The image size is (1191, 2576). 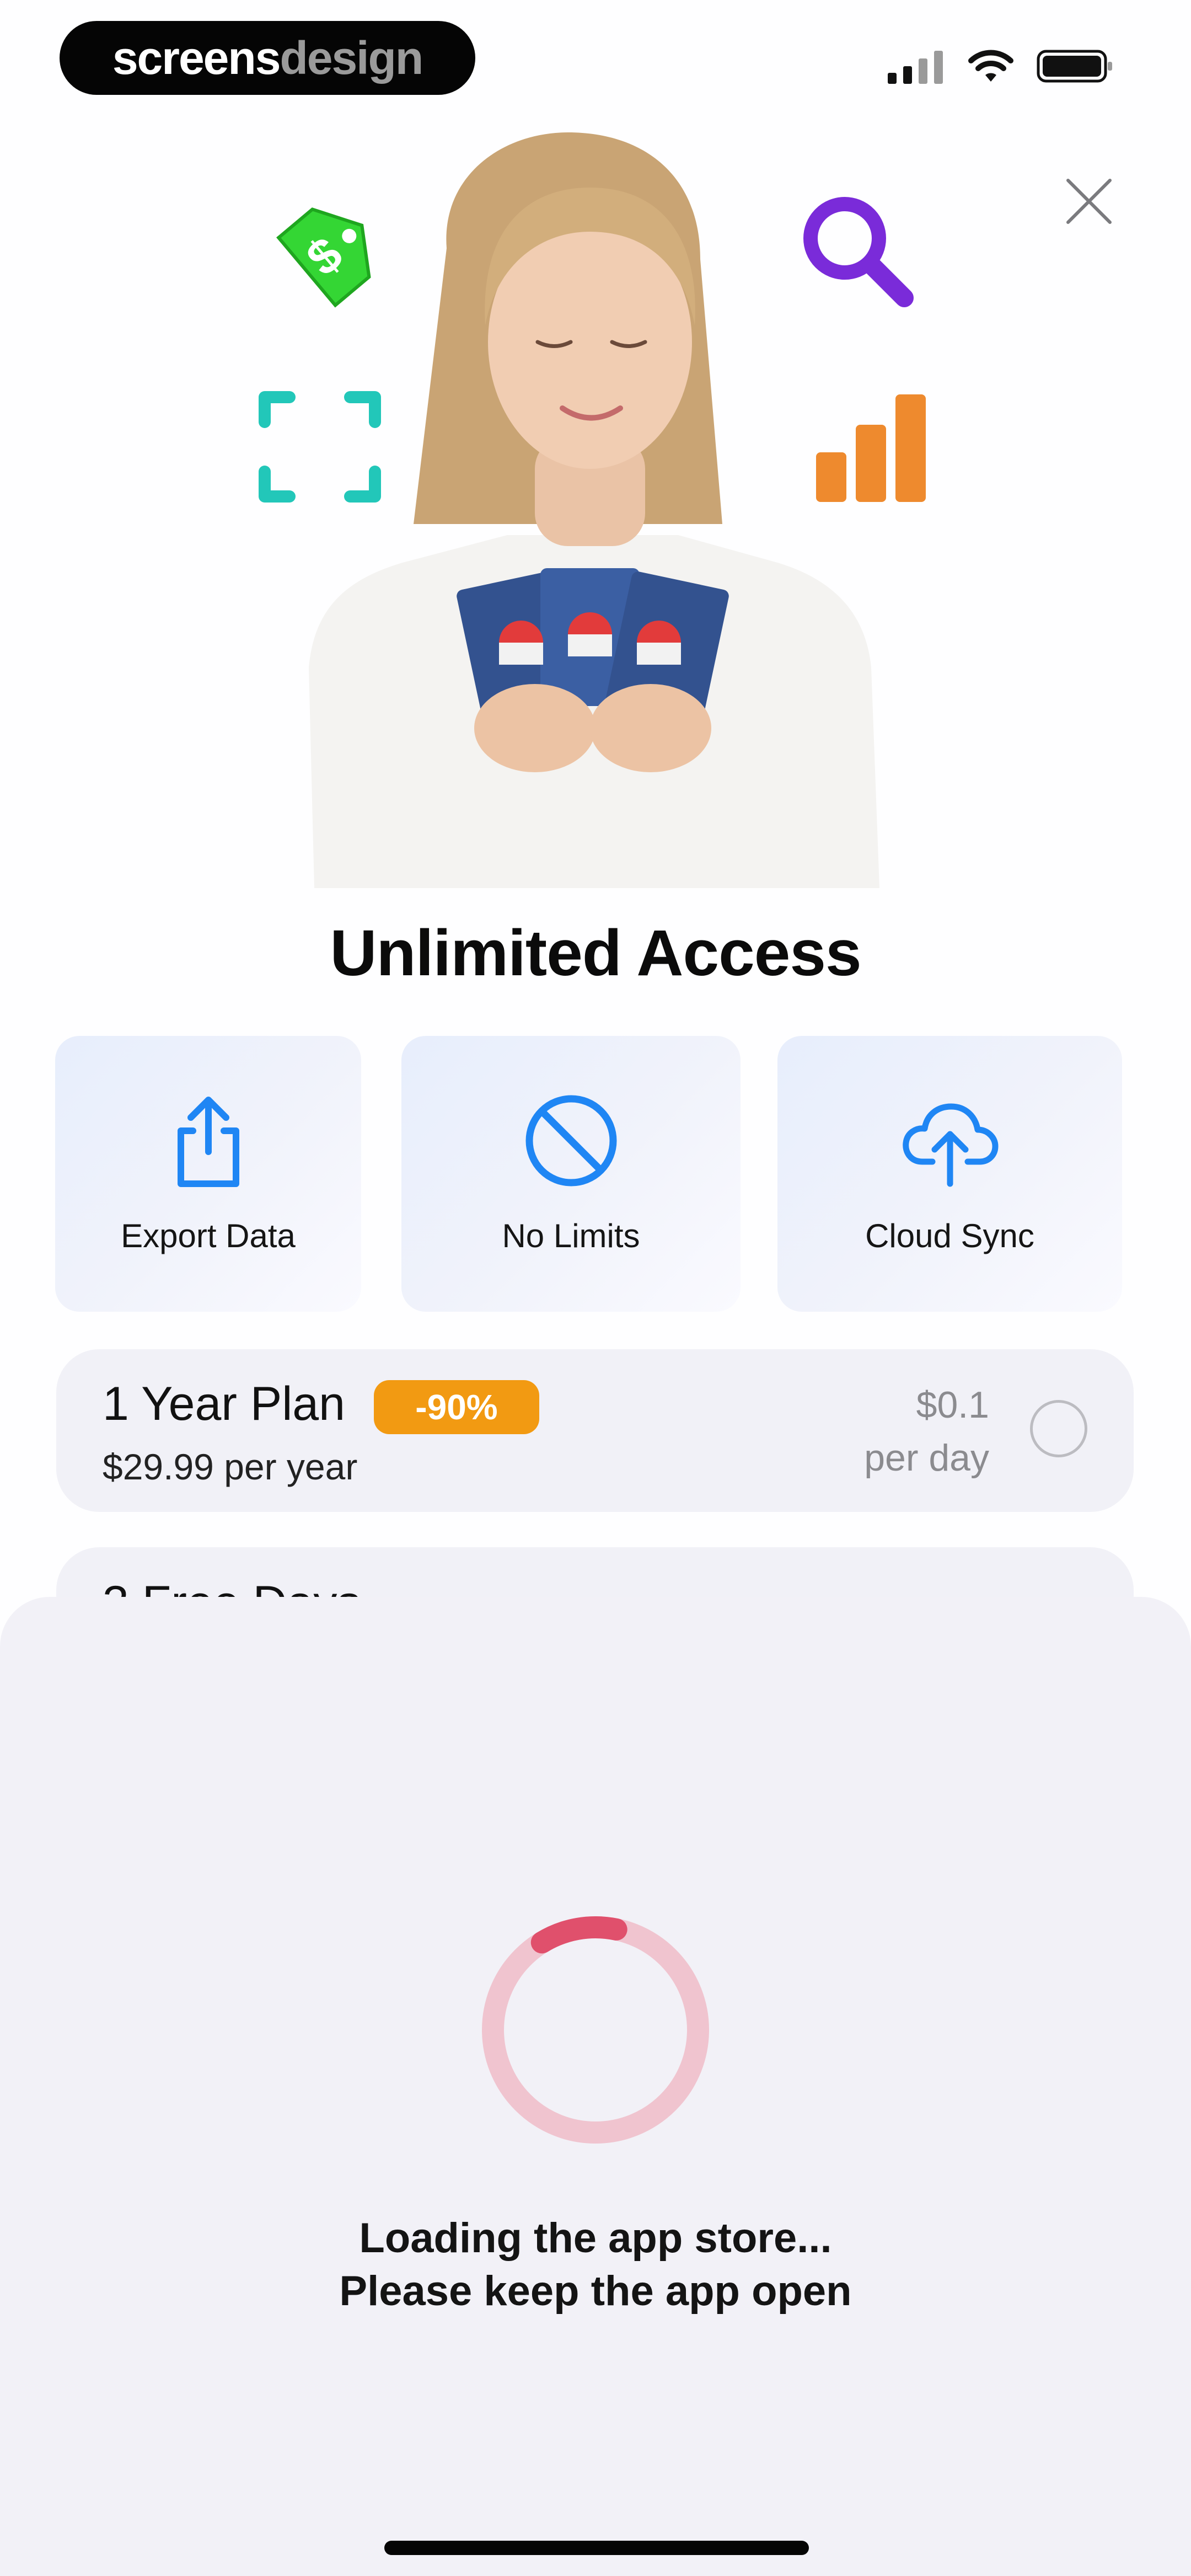 I want to click on screensdesign-watermark: screens design, so click(x=267, y=58).